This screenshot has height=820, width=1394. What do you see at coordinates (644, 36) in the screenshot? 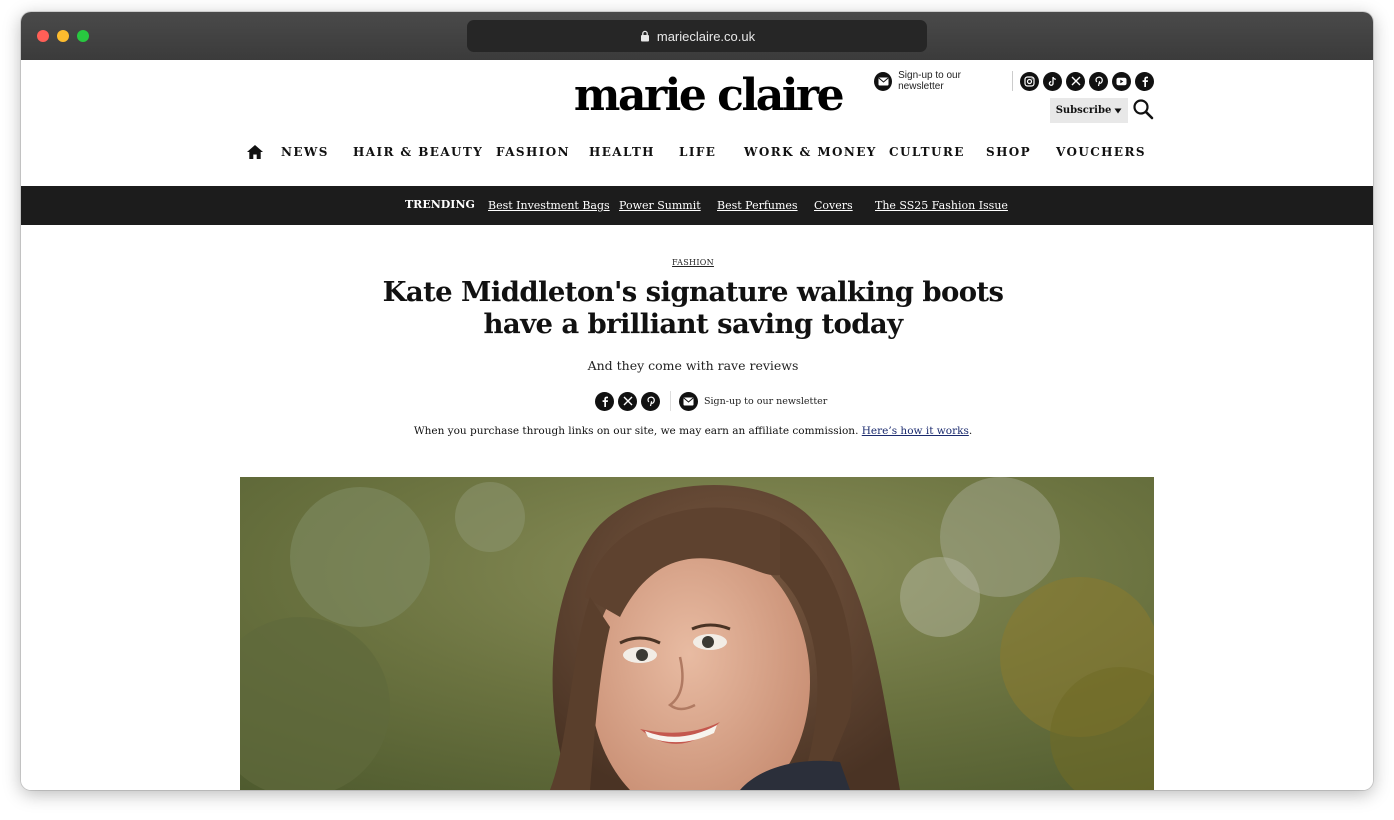
I see `lock-icon` at bounding box center [644, 36].